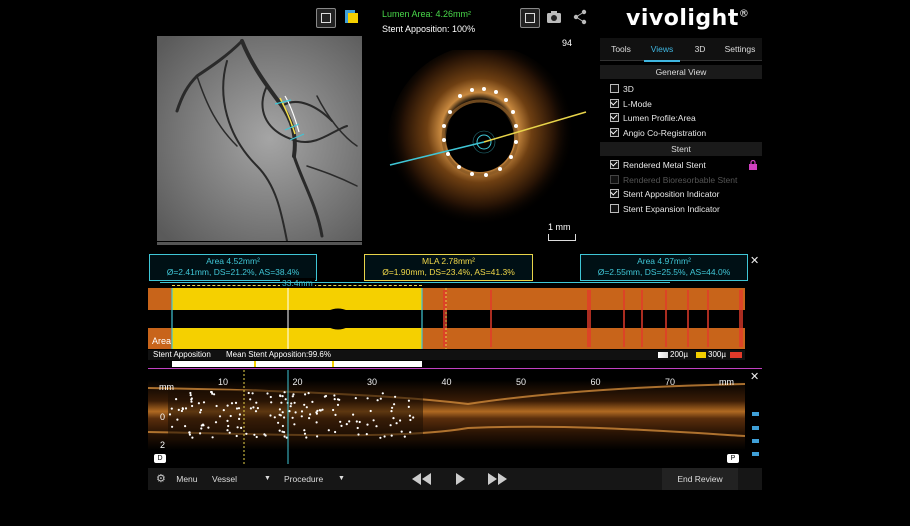 The height and width of the screenshot is (526, 910). Describe the element at coordinates (562, 237) in the screenshot. I see `scale-bar` at that location.